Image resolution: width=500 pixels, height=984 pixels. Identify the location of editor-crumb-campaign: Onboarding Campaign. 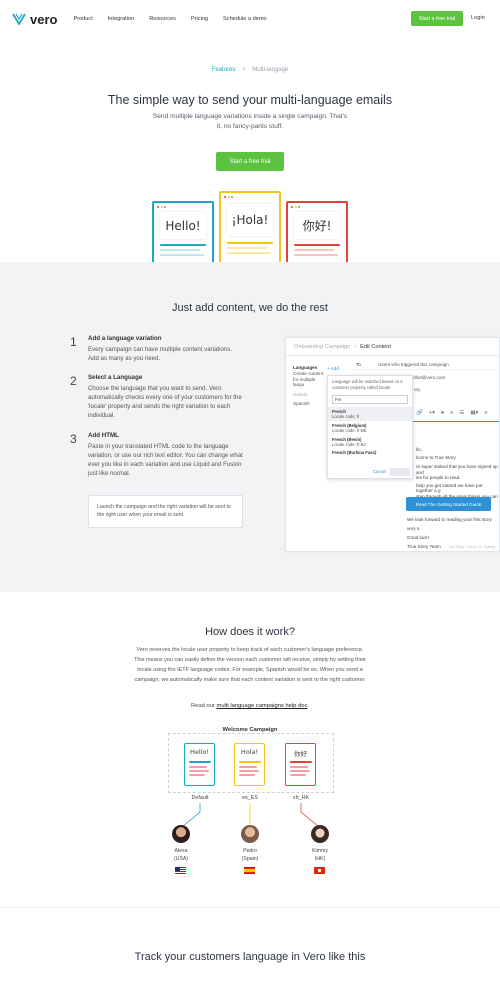
(322, 347).